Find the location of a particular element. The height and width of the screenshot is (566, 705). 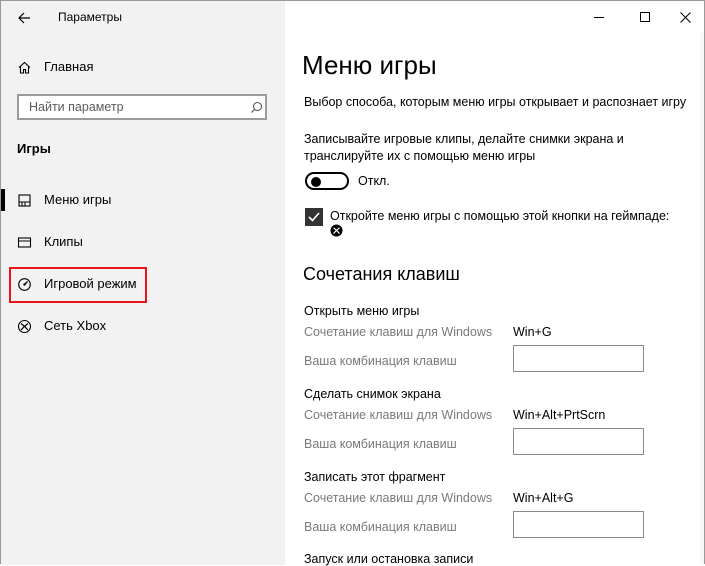

clips-icon is located at coordinates (24, 242).